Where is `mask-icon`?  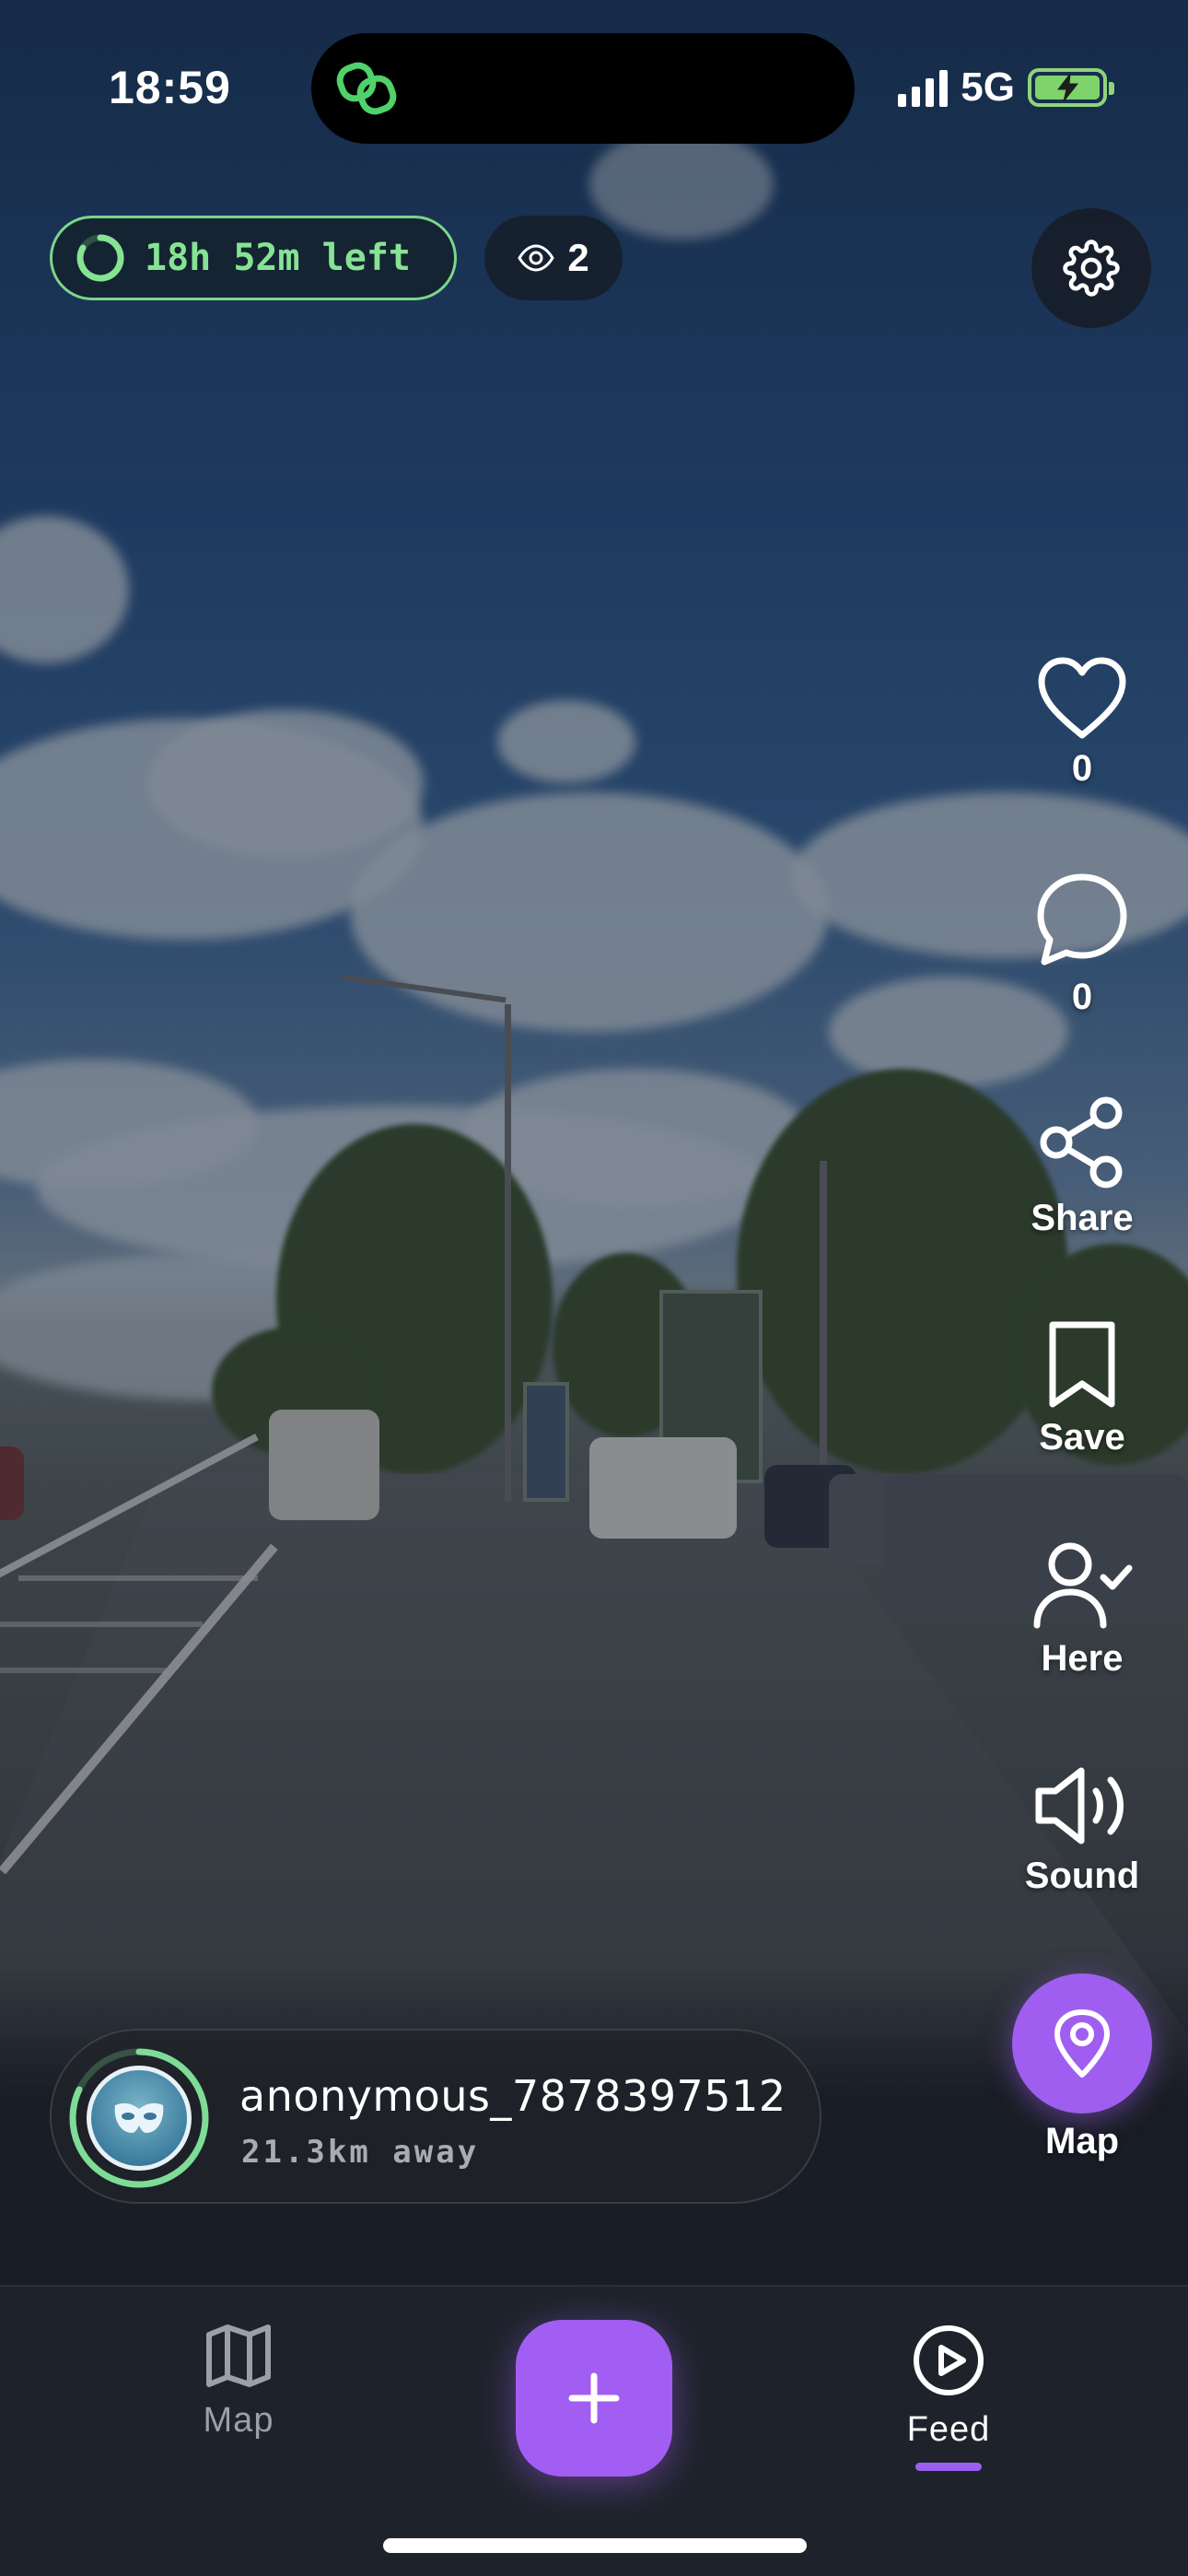 mask-icon is located at coordinates (139, 2117).